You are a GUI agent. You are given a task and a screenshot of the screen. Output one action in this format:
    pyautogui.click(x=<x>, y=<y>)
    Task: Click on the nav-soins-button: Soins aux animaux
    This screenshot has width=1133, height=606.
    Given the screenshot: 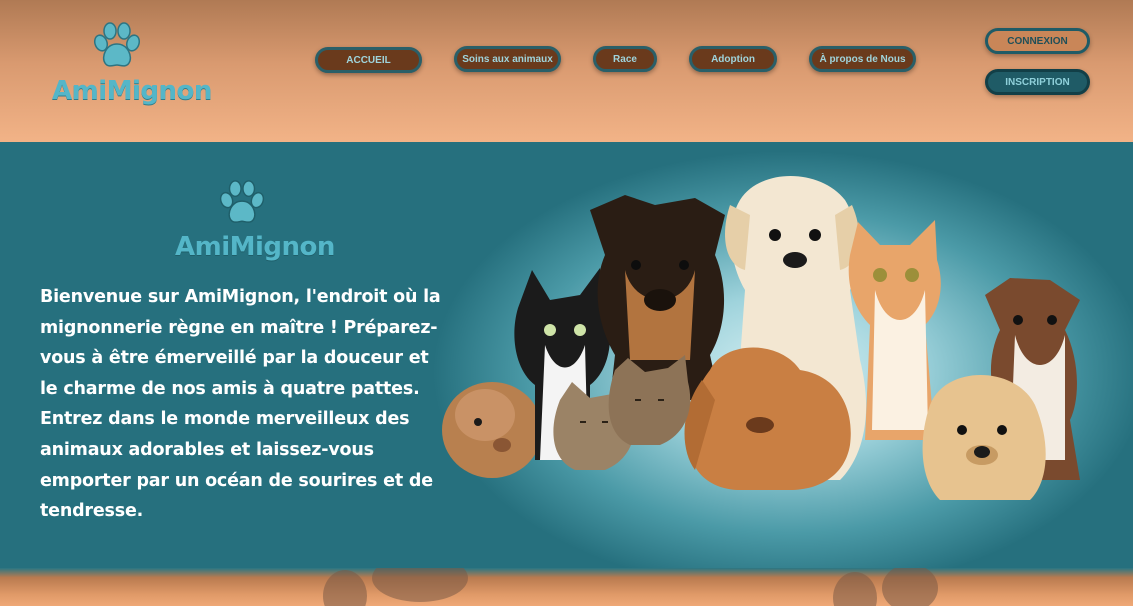 What is the action you would take?
    pyautogui.click(x=507, y=59)
    